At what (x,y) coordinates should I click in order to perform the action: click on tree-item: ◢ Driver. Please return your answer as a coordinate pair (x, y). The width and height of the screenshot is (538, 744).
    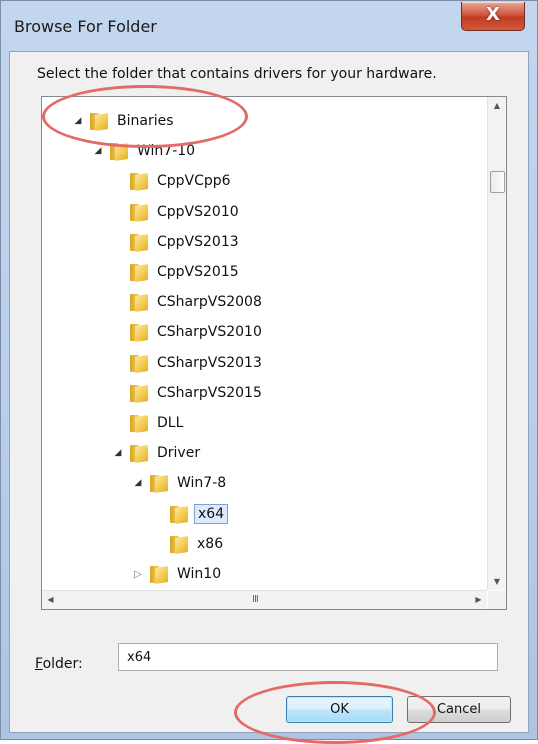
    Looking at the image, I should click on (156, 453).